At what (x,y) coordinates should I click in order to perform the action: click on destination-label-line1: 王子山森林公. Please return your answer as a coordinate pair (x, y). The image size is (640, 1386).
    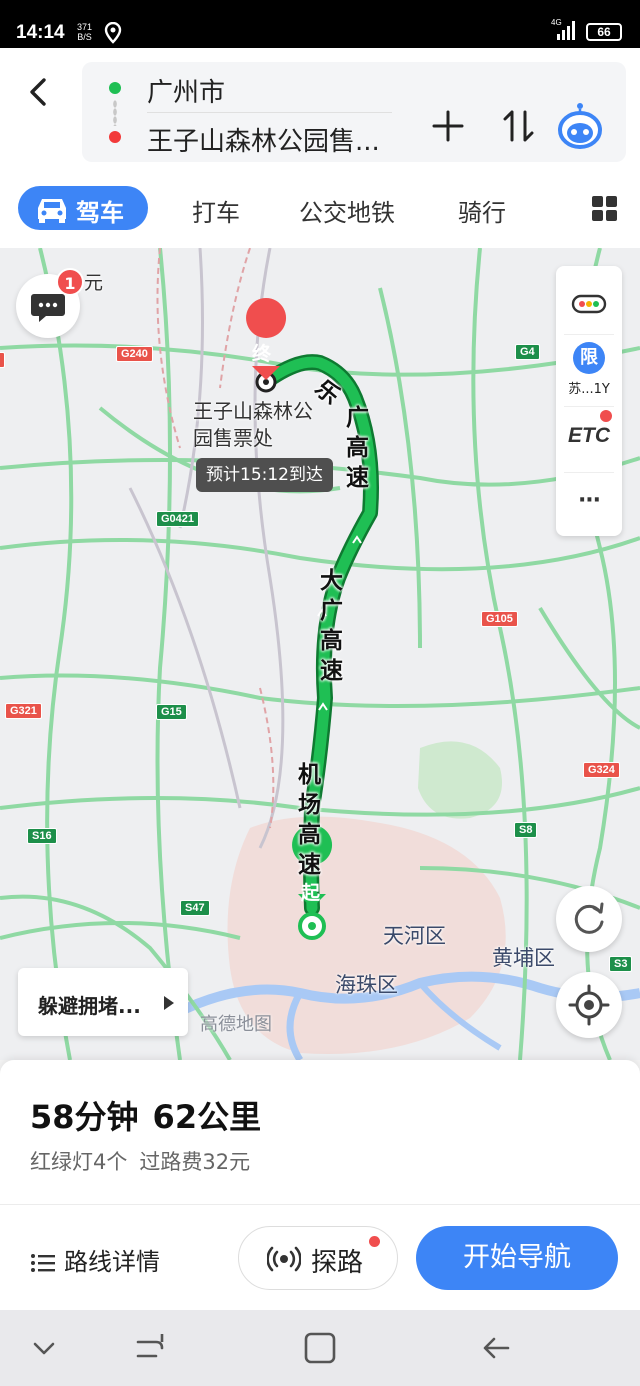
    Looking at the image, I should click on (253, 411).